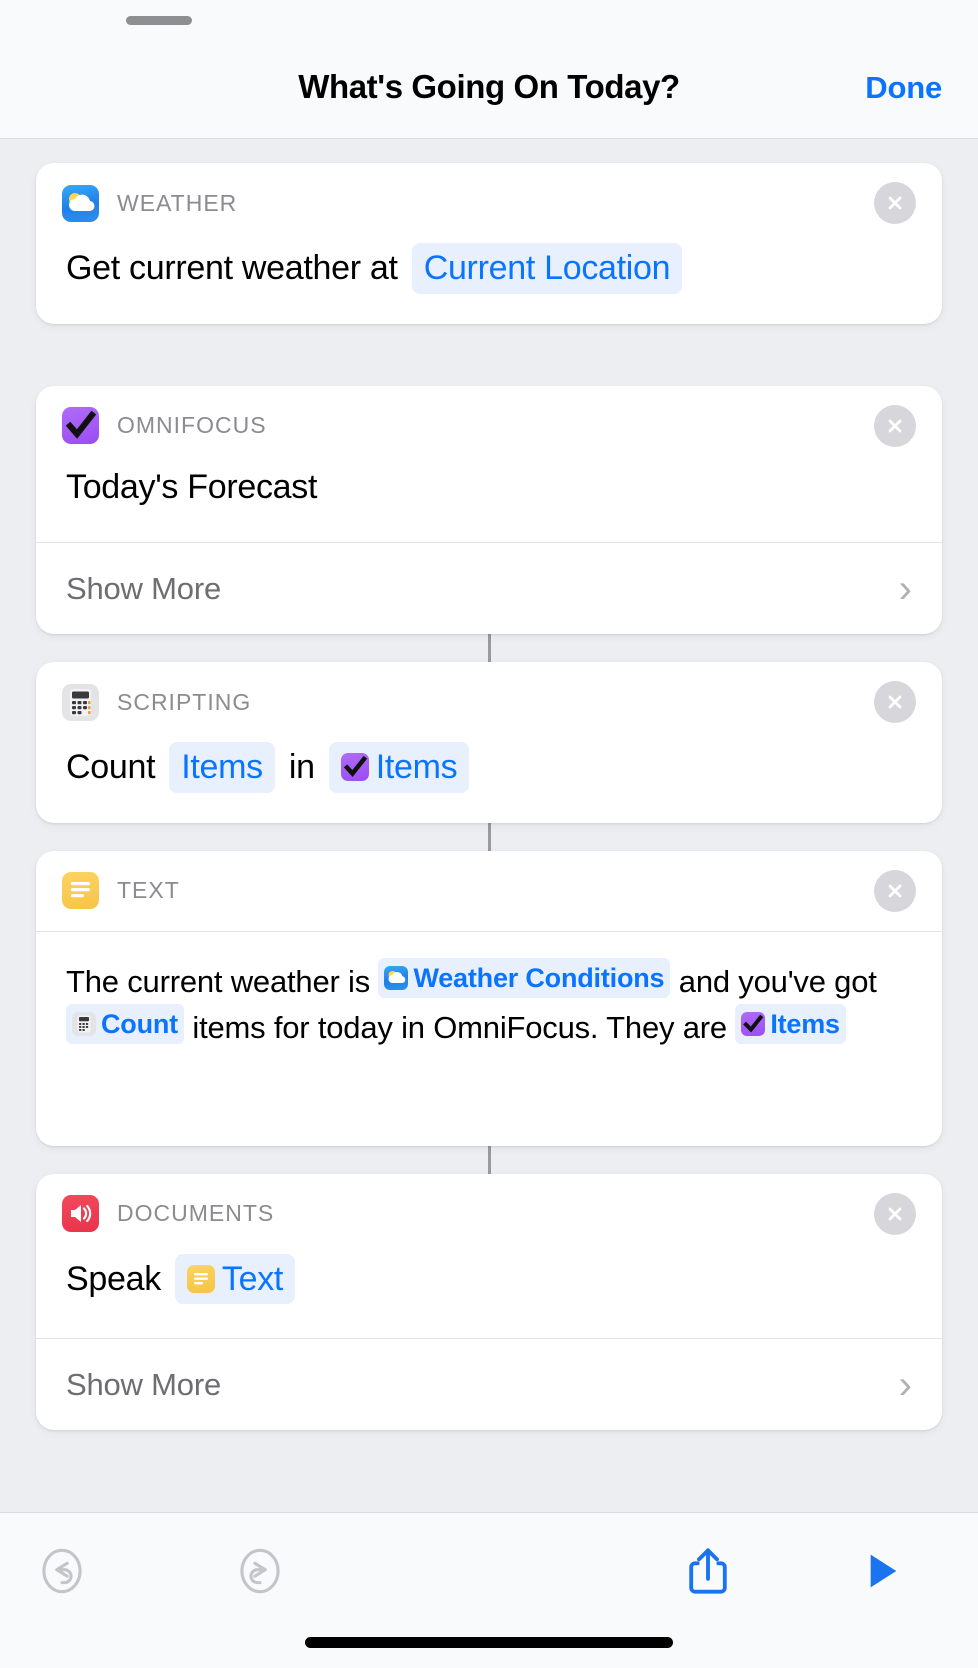 The width and height of the screenshot is (978, 1668). Describe the element at coordinates (62, 1571) in the screenshot. I see `undo-icon` at that location.